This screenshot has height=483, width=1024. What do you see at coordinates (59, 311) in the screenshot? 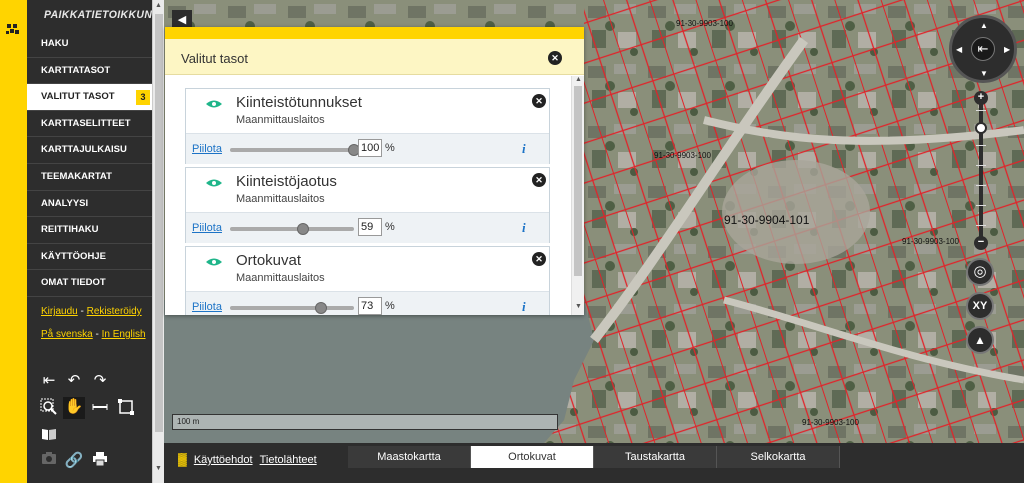
I see `login-link: Kirjaudu` at bounding box center [59, 311].